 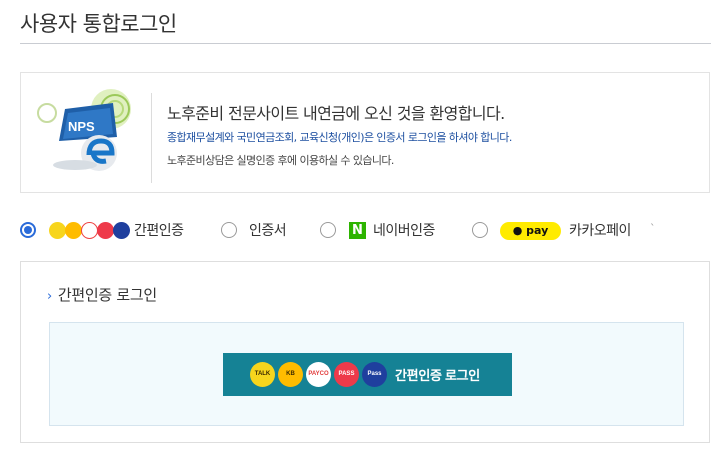 I want to click on samsung-pass-icon, so click(x=121, y=230).